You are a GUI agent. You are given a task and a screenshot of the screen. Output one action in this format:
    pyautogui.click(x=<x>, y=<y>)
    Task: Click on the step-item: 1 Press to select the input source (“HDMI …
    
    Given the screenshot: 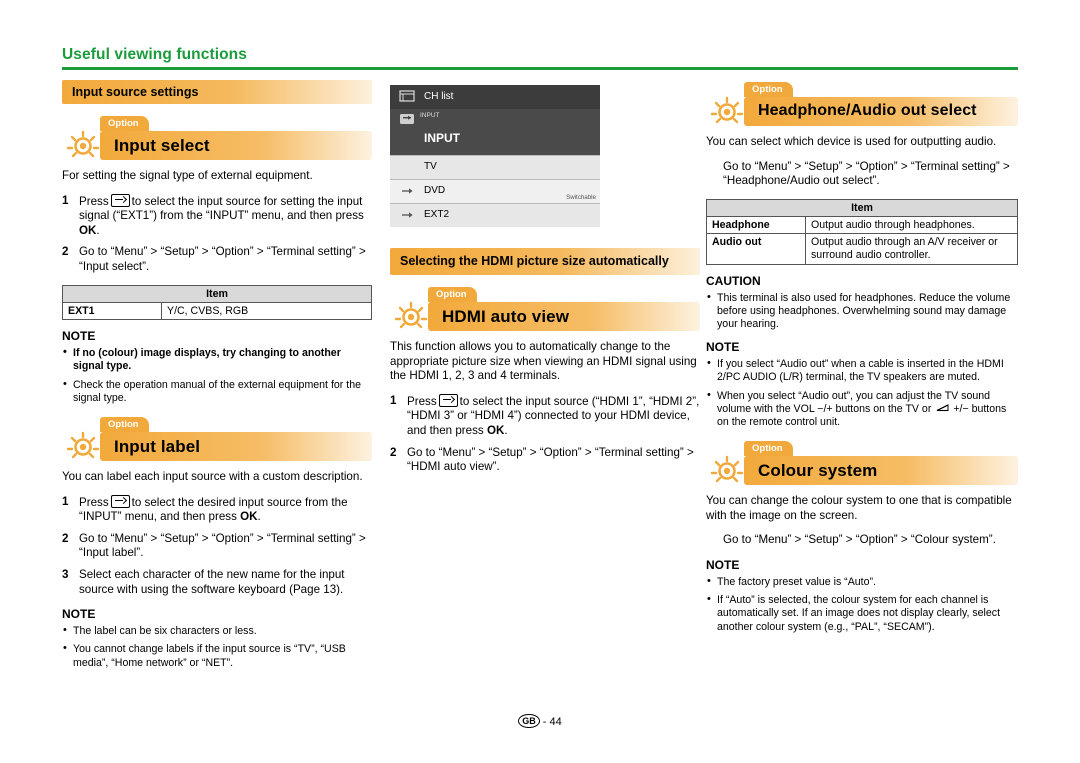 What is the action you would take?
    pyautogui.click(x=545, y=416)
    